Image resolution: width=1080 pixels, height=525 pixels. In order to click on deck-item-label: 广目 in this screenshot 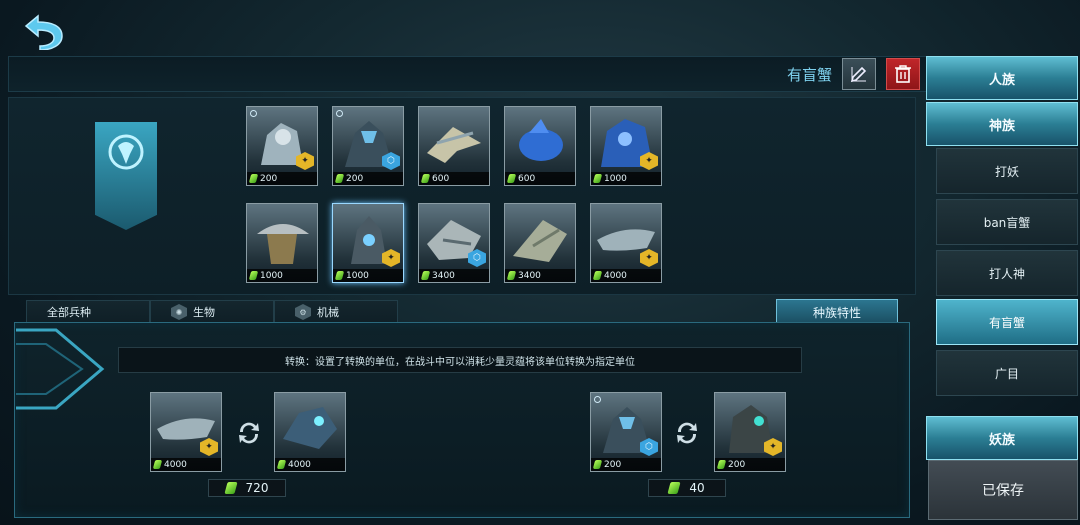, I will do `click(1006, 373)`.